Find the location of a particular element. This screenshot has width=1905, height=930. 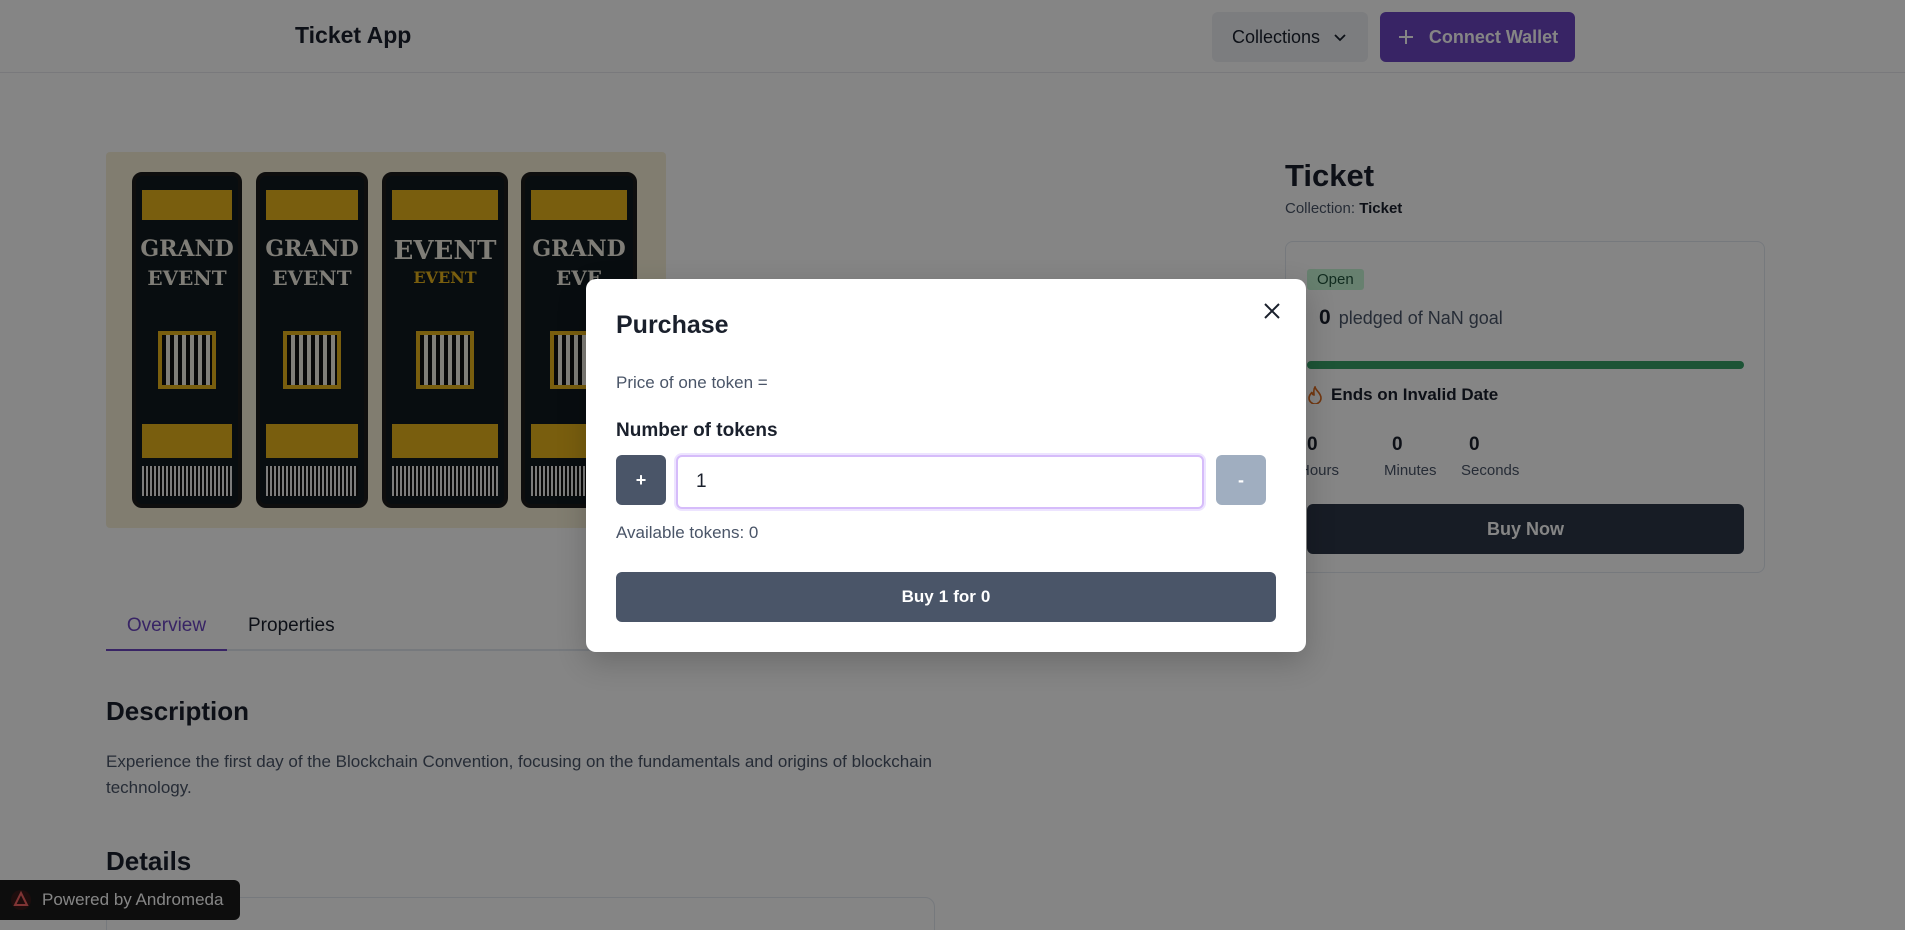

quantity-input is located at coordinates (940, 482).